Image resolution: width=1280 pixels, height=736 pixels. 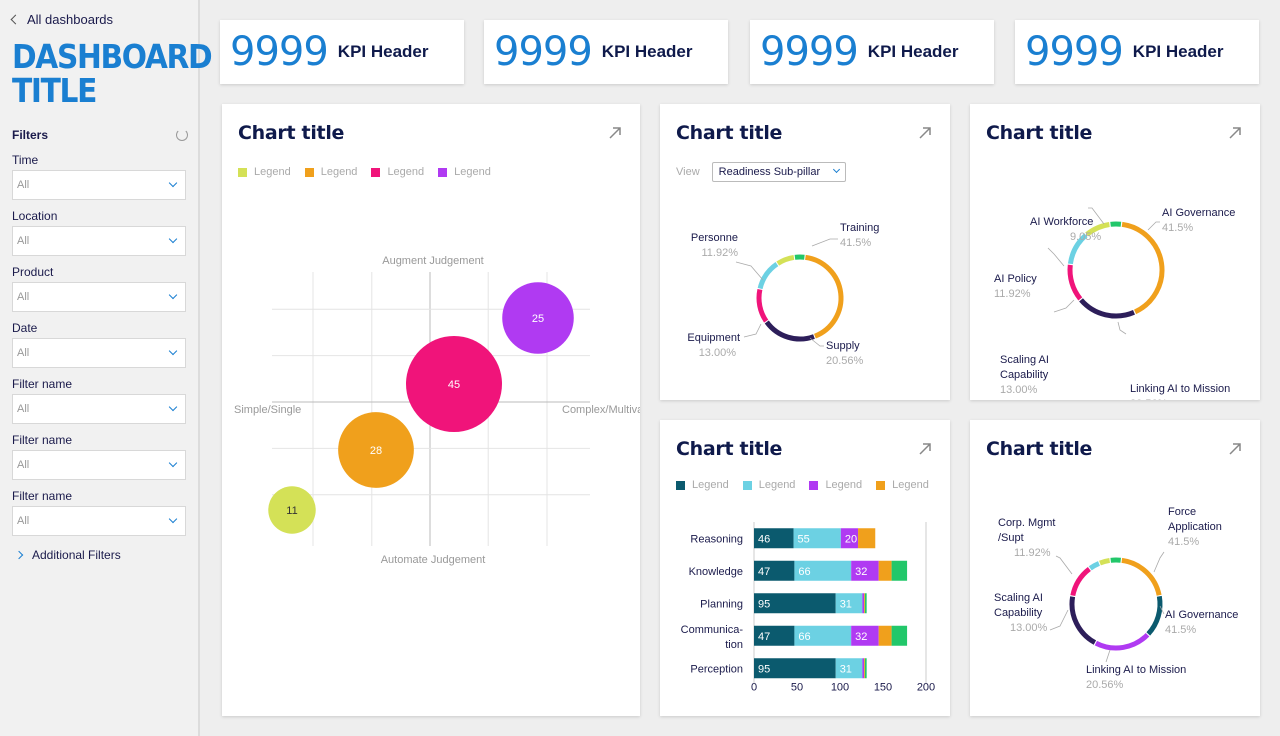 I want to click on chart-title: Chart title, so click(x=729, y=133).